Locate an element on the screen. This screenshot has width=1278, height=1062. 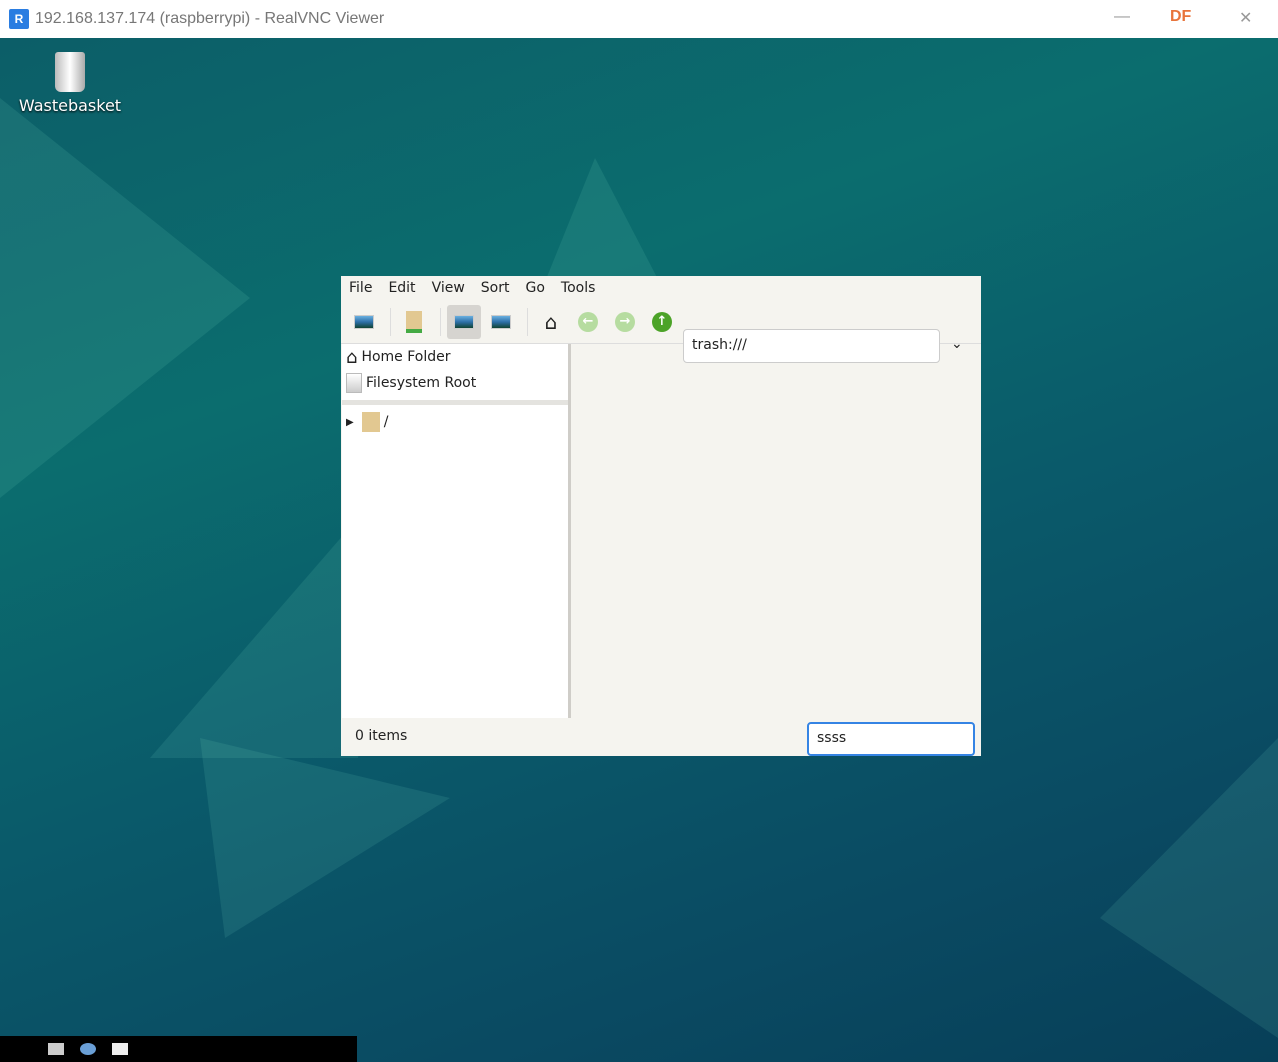
list-view-icon is located at coordinates (501, 321).